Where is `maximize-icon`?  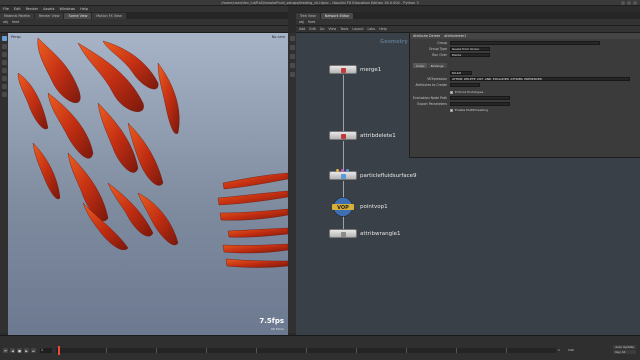
maximize-icon is located at coordinates (629, 3).